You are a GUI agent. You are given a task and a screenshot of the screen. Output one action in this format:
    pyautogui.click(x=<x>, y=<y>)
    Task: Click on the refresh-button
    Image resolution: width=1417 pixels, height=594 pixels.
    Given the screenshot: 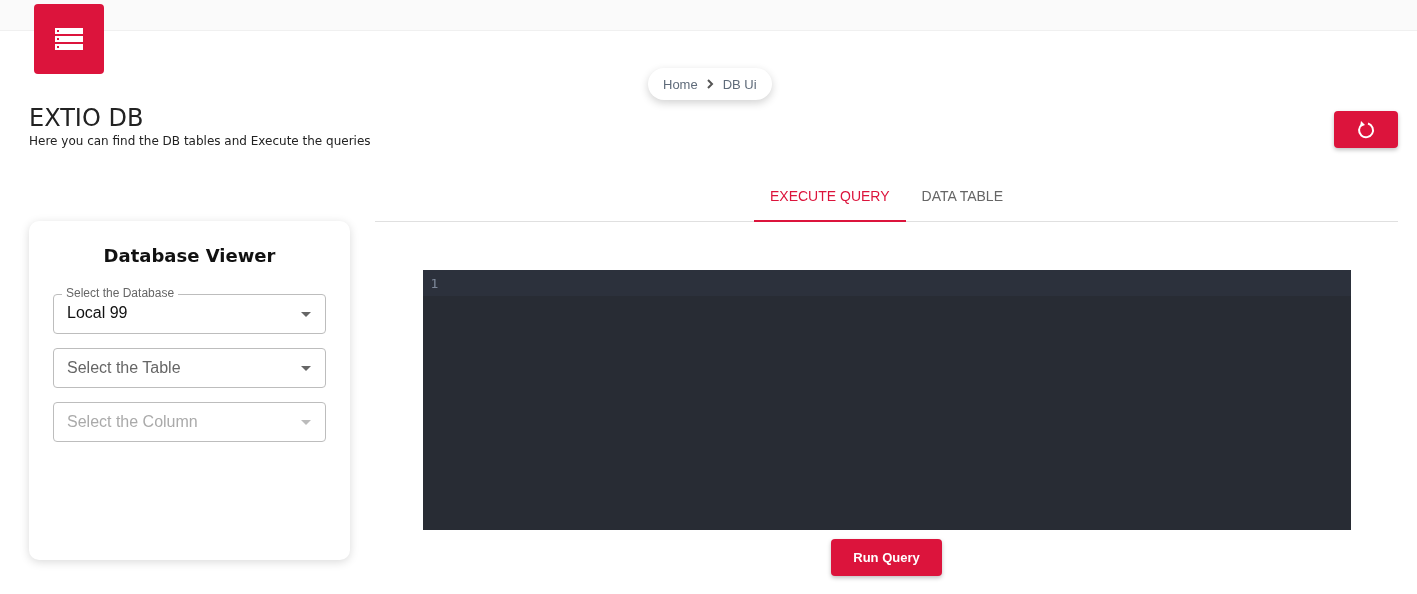 What is the action you would take?
    pyautogui.click(x=1366, y=129)
    